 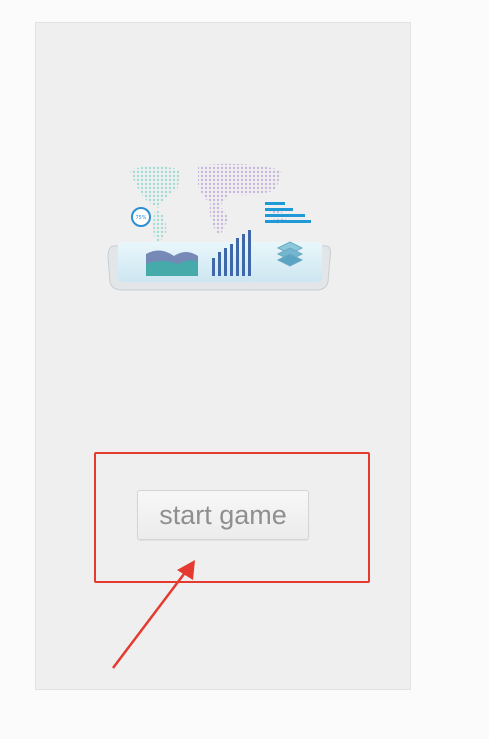 What do you see at coordinates (219, 227) in the screenshot?
I see `analytics-phone-illustration: 75%` at bounding box center [219, 227].